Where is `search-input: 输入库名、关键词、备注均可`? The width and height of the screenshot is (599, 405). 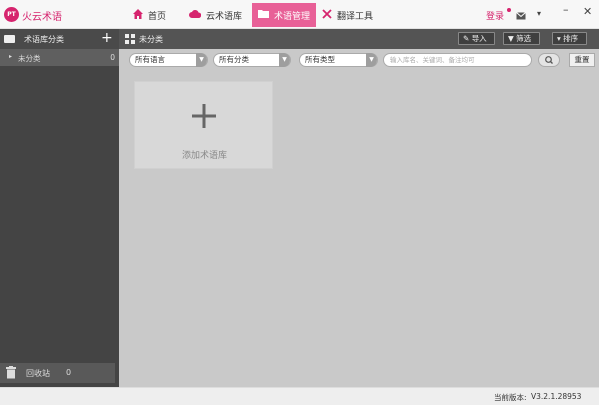
search-input: 输入库名、关键词、备注均可 is located at coordinates (457, 60).